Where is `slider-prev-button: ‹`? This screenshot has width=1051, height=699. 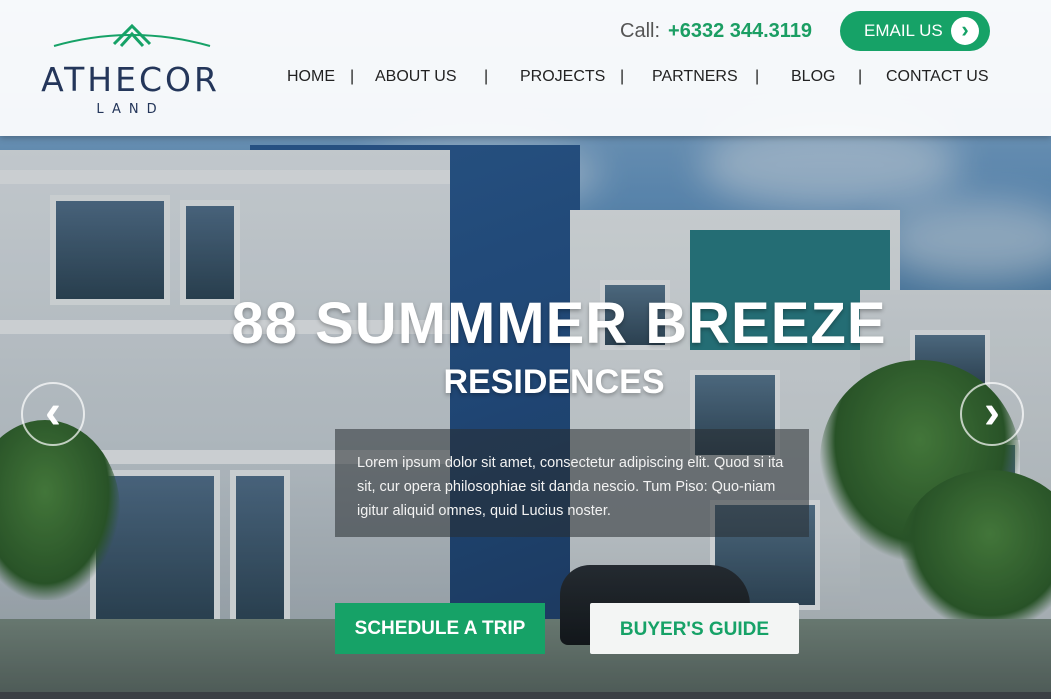
slider-prev-button: ‹ is located at coordinates (53, 414).